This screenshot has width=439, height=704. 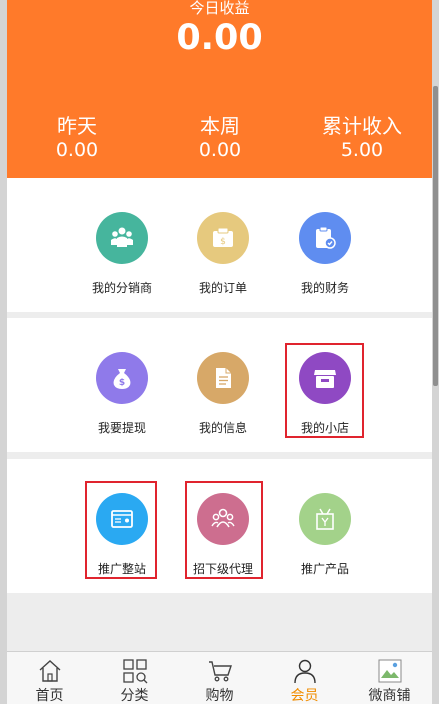 I want to click on menu-item-promote-product: 推广产品, so click(x=325, y=535).